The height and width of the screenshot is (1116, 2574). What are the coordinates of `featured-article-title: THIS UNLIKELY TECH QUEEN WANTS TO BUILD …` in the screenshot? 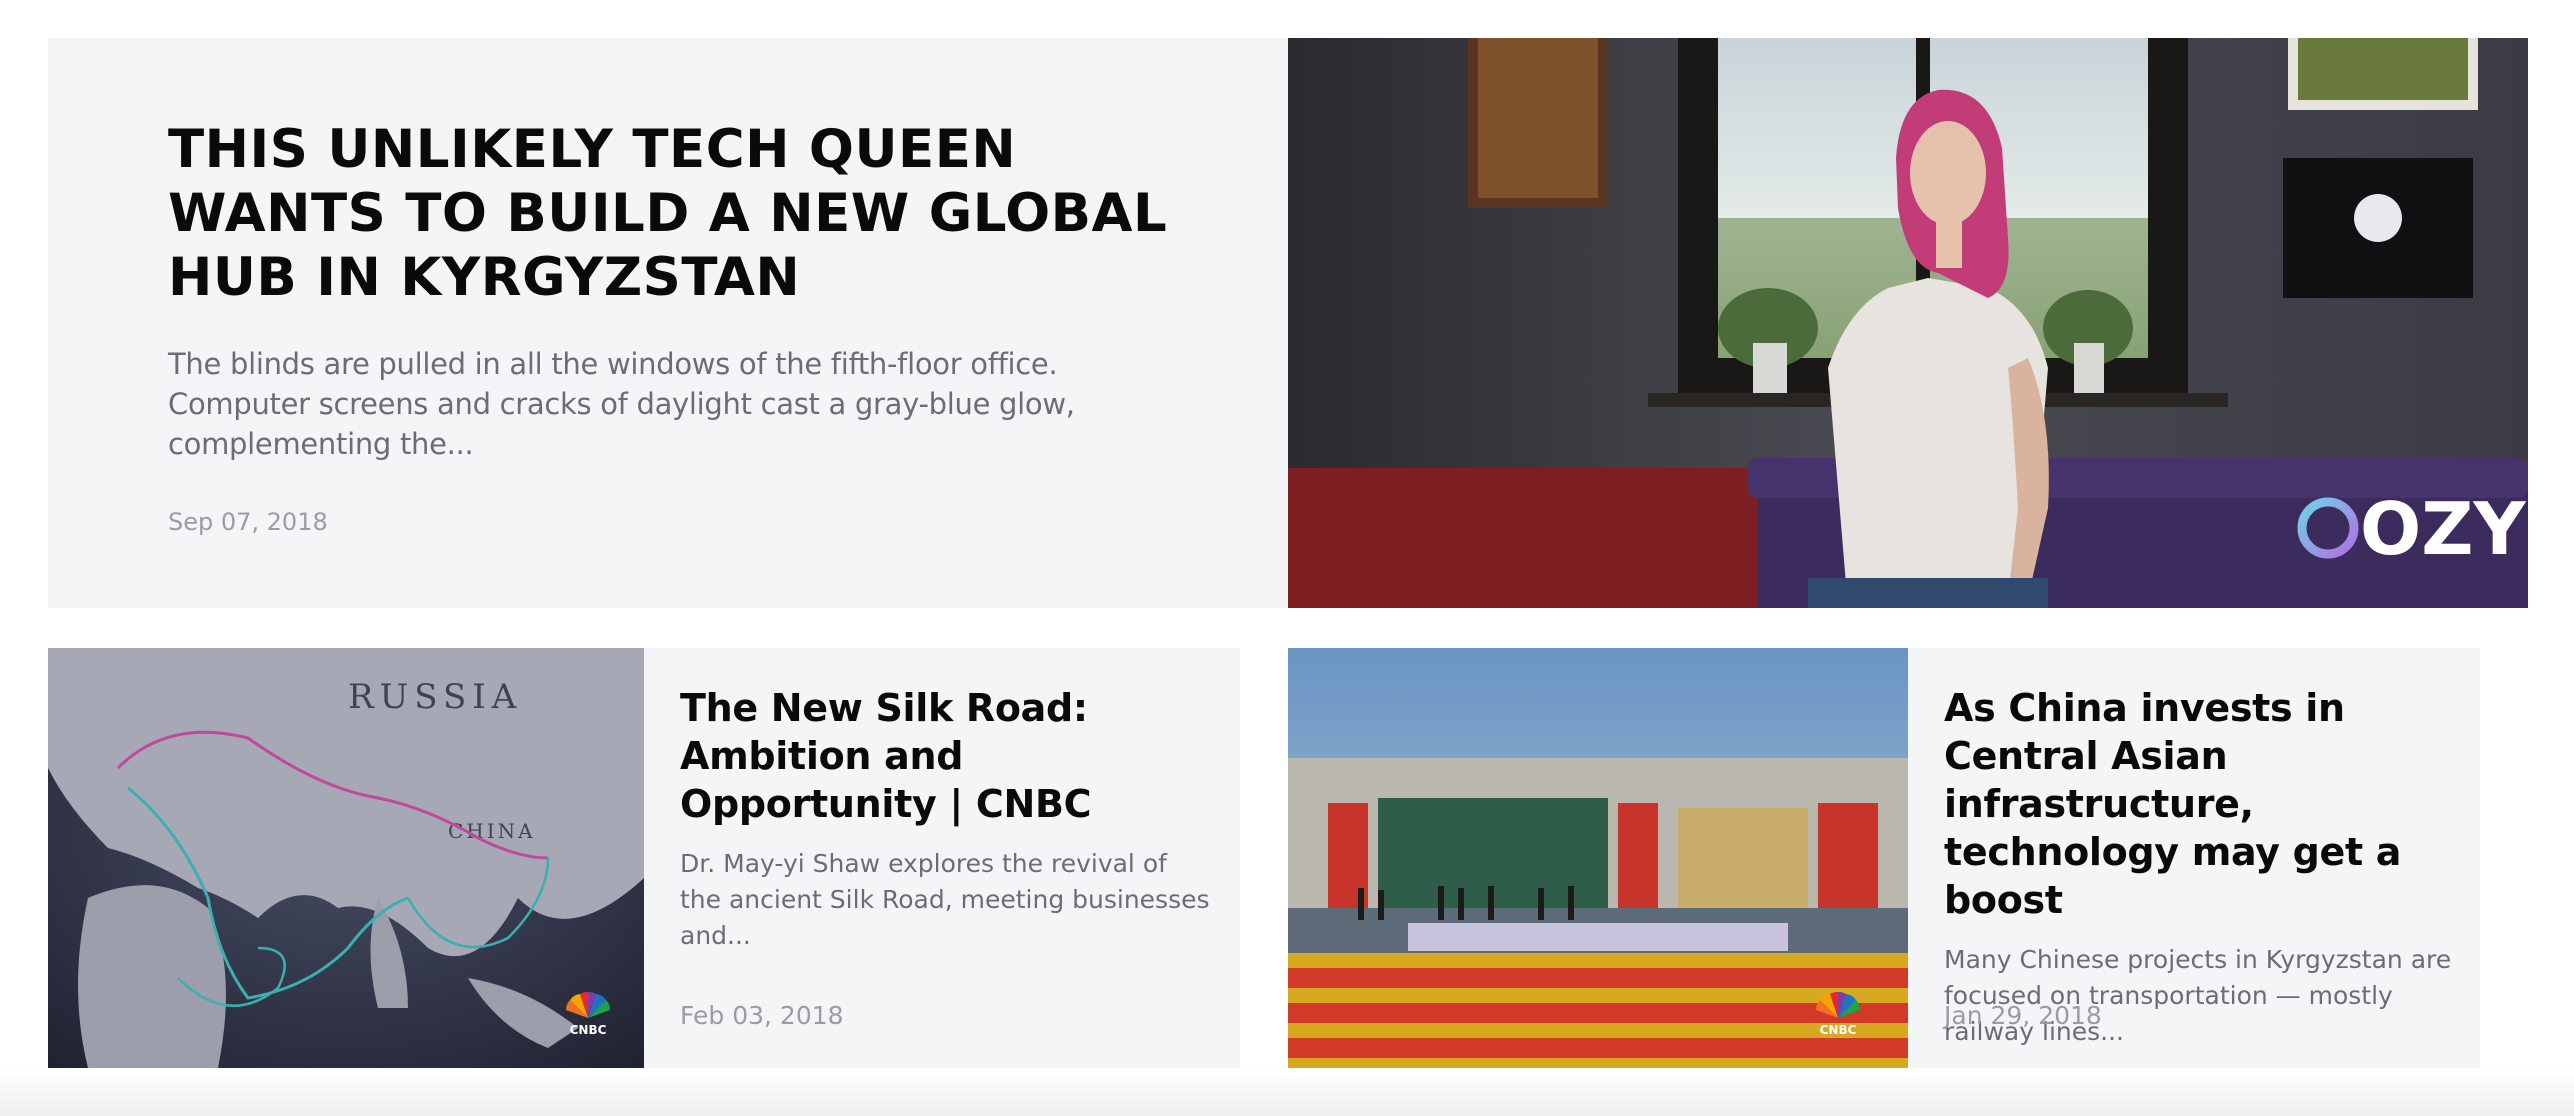 It's located at (668, 214).